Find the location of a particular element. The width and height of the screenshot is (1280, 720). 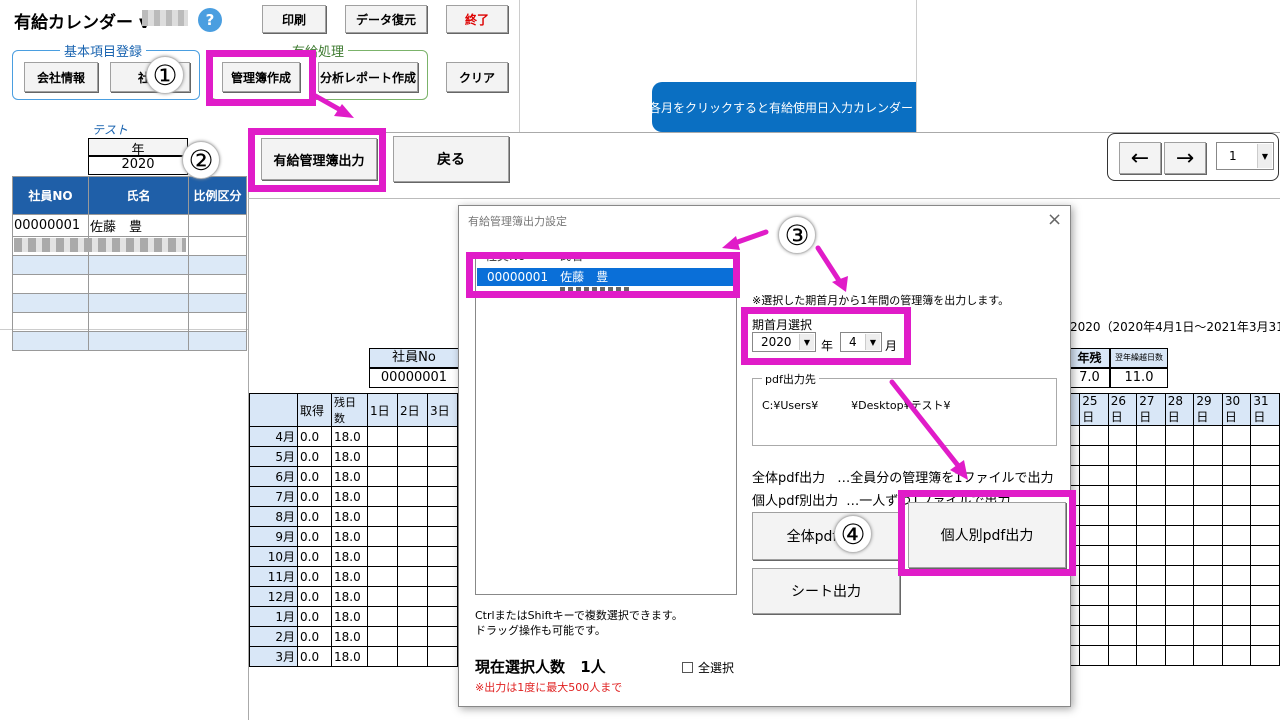

callout-4: ④ is located at coordinates (853, 534).